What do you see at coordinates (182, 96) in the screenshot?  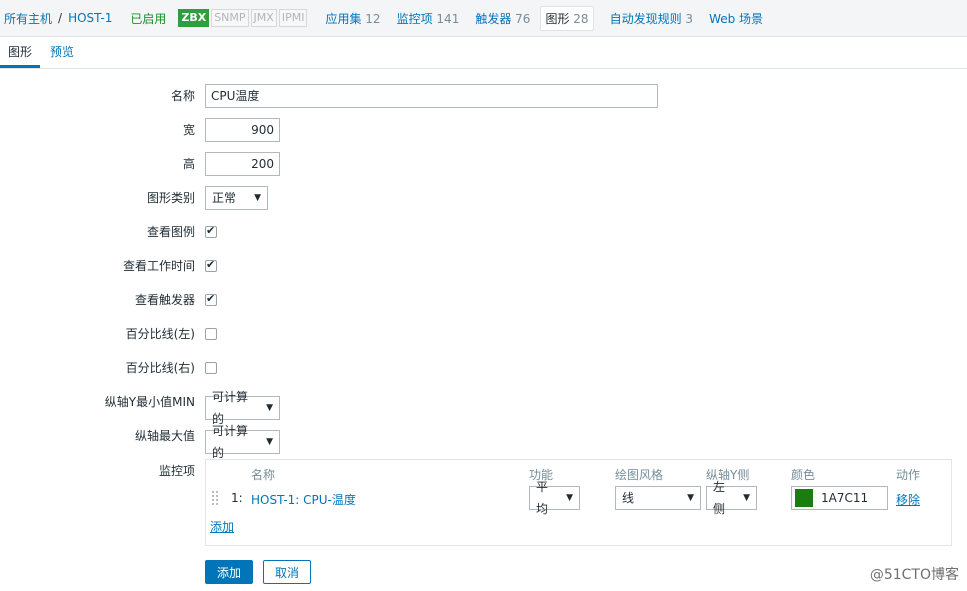 I see `name-label: 名称` at bounding box center [182, 96].